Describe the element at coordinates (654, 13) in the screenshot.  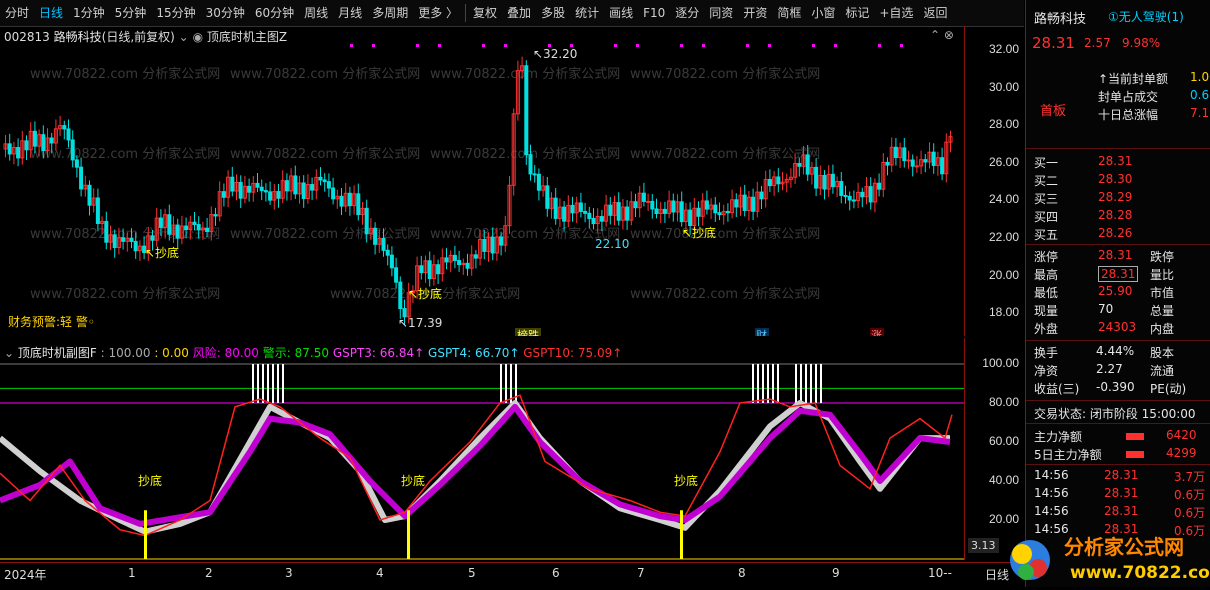
I see `toolbar-item: F10` at that location.